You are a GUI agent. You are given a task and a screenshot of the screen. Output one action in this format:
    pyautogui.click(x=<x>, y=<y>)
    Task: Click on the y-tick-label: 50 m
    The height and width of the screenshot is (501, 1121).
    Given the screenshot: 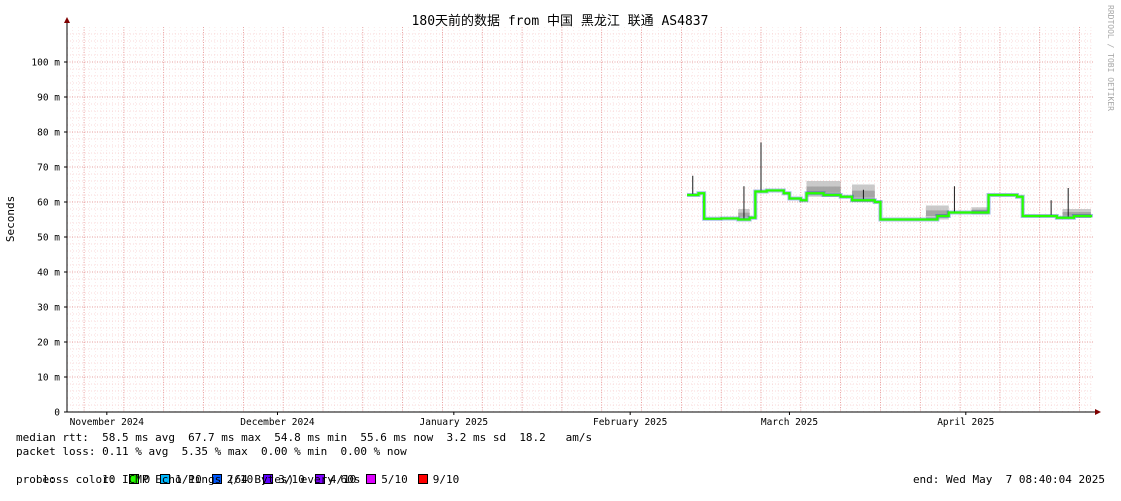 What is the action you would take?
    pyautogui.click(x=48, y=238)
    